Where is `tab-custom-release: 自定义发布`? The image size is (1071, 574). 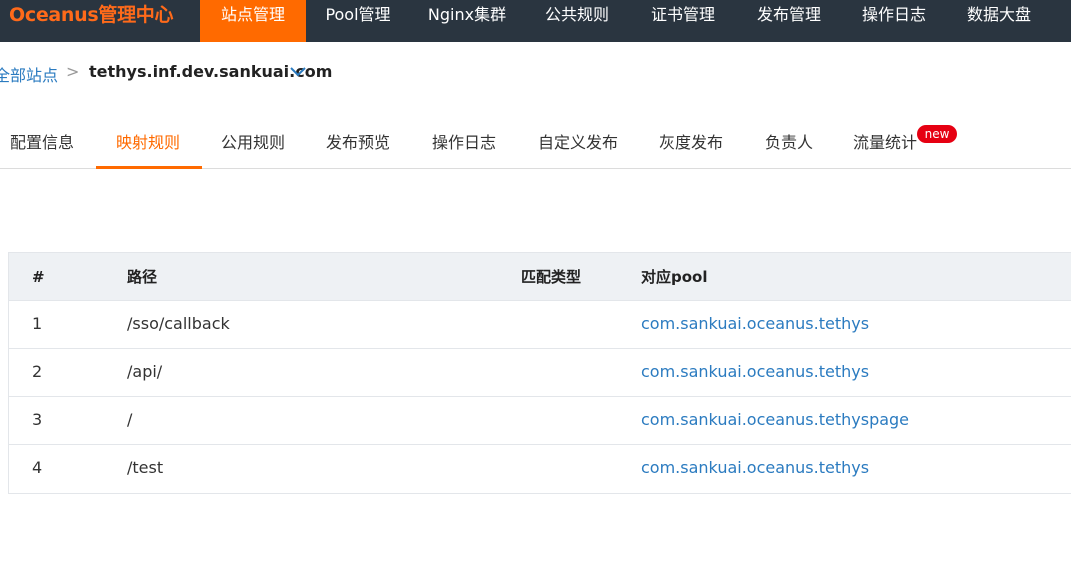 tab-custom-release: 自定义发布 is located at coordinates (578, 148).